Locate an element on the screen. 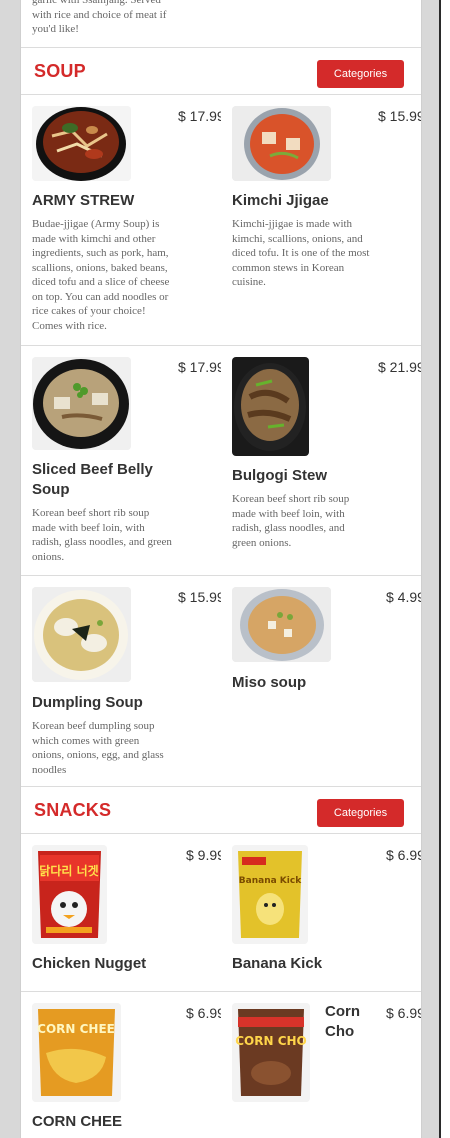 This screenshot has width=450, height=1138. army-stew-image is located at coordinates (81, 143).